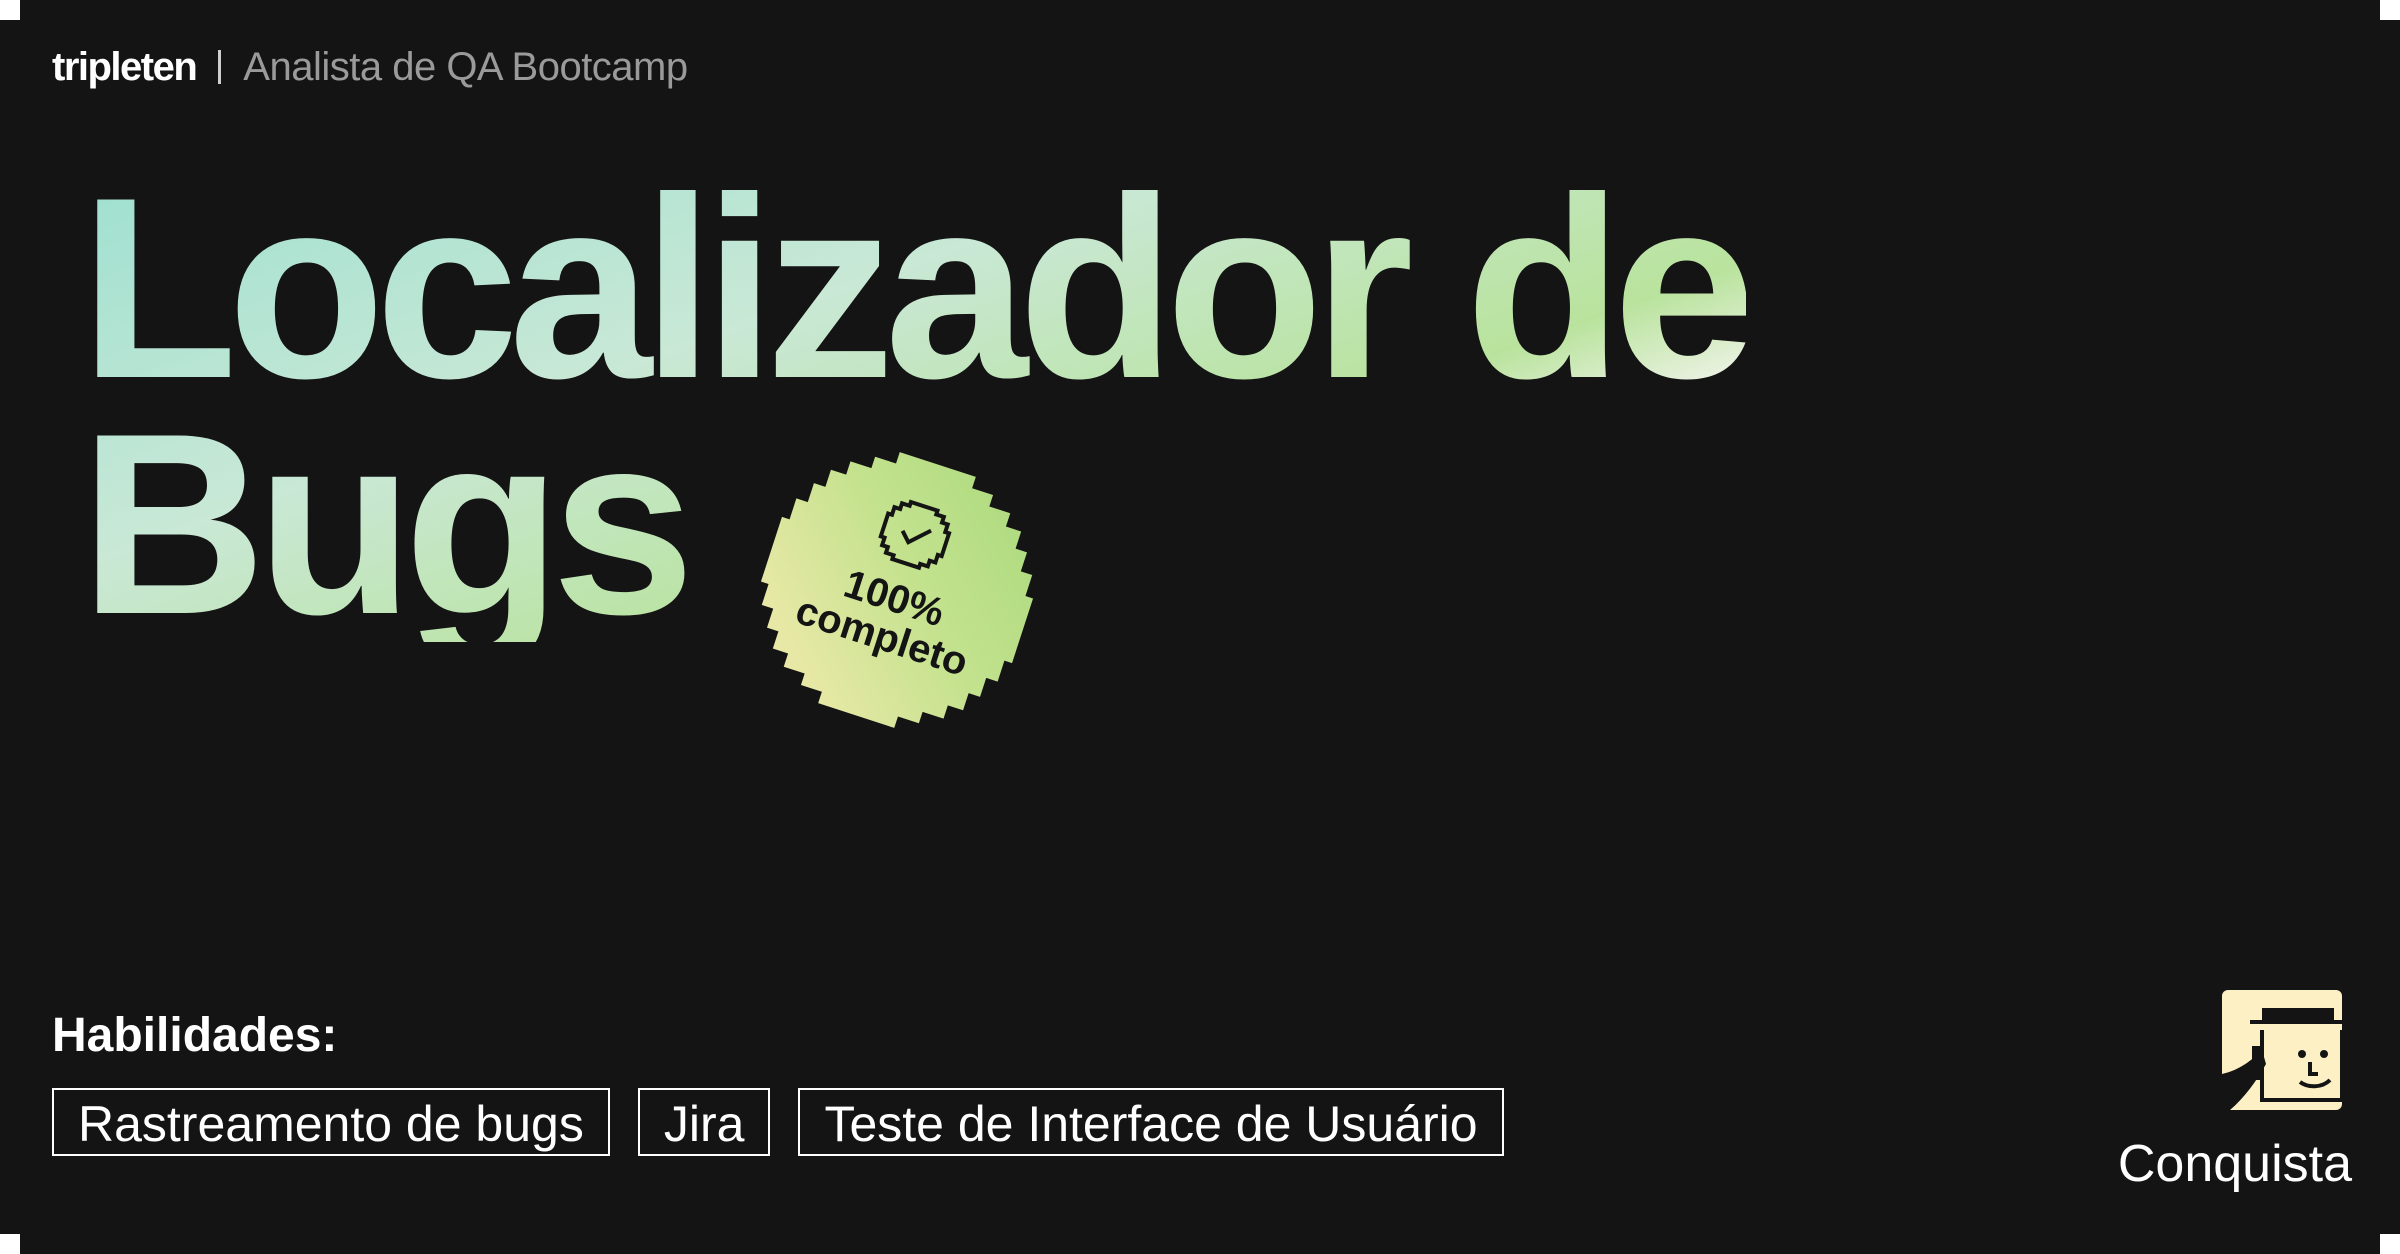 The height and width of the screenshot is (1254, 2400). What do you see at coordinates (125, 66) in the screenshot?
I see `brand-logo: tripleten` at bounding box center [125, 66].